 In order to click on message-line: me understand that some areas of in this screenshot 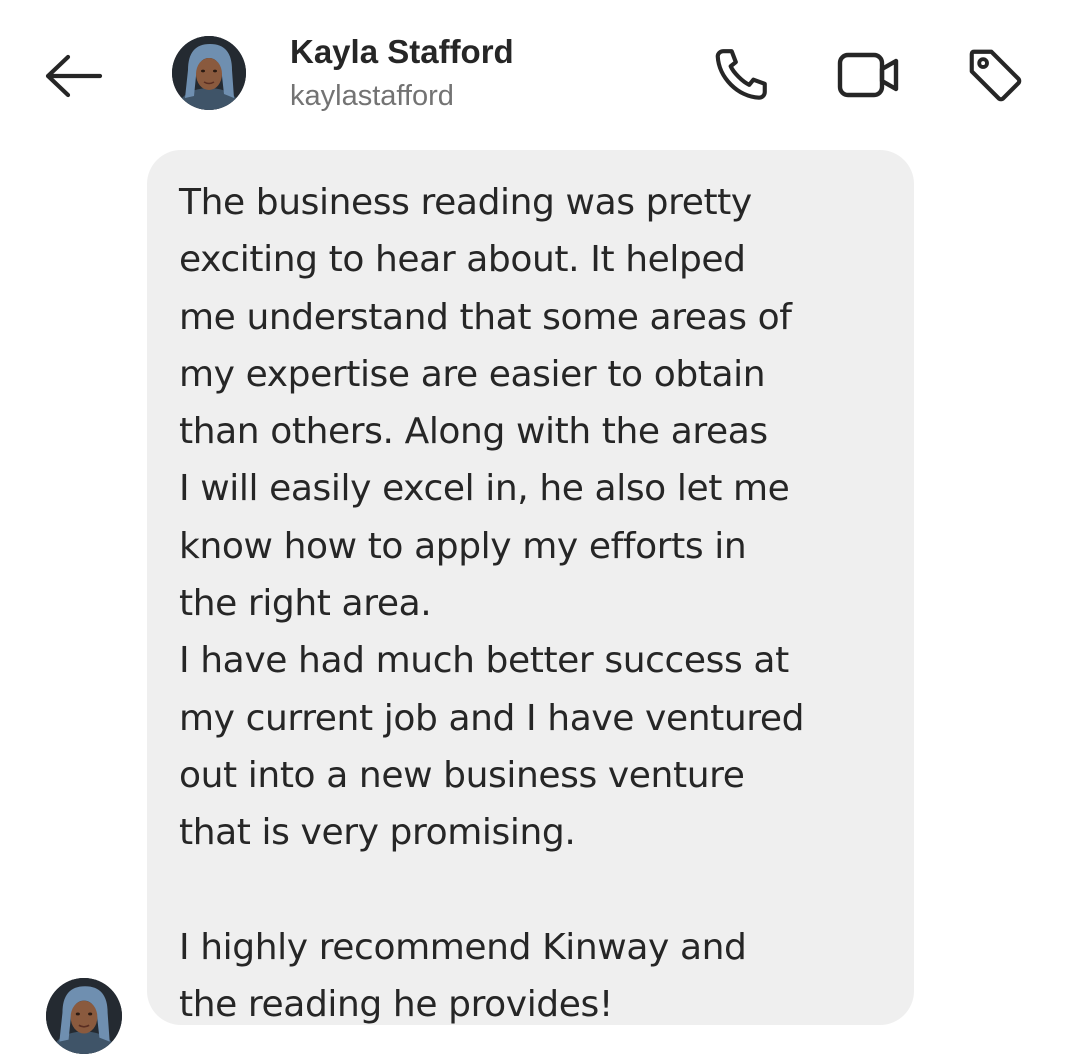, I will do `click(485, 317)`.